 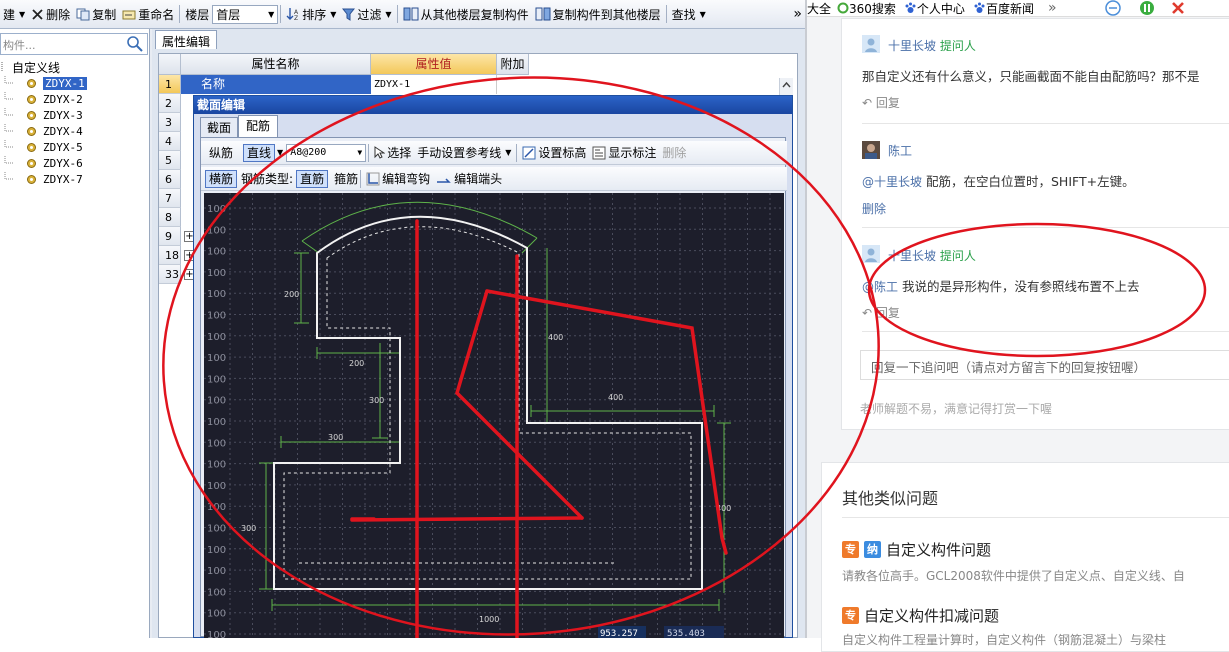 I want to click on avatar-user-icon, so click(x=871, y=44).